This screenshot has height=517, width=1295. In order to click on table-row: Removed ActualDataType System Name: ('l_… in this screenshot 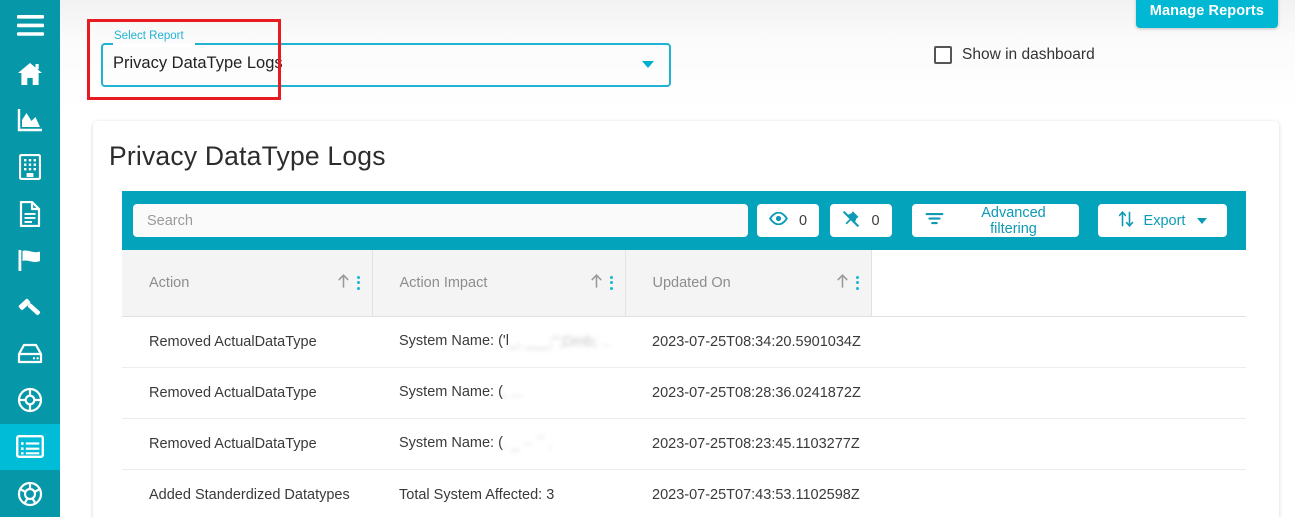, I will do `click(684, 342)`.